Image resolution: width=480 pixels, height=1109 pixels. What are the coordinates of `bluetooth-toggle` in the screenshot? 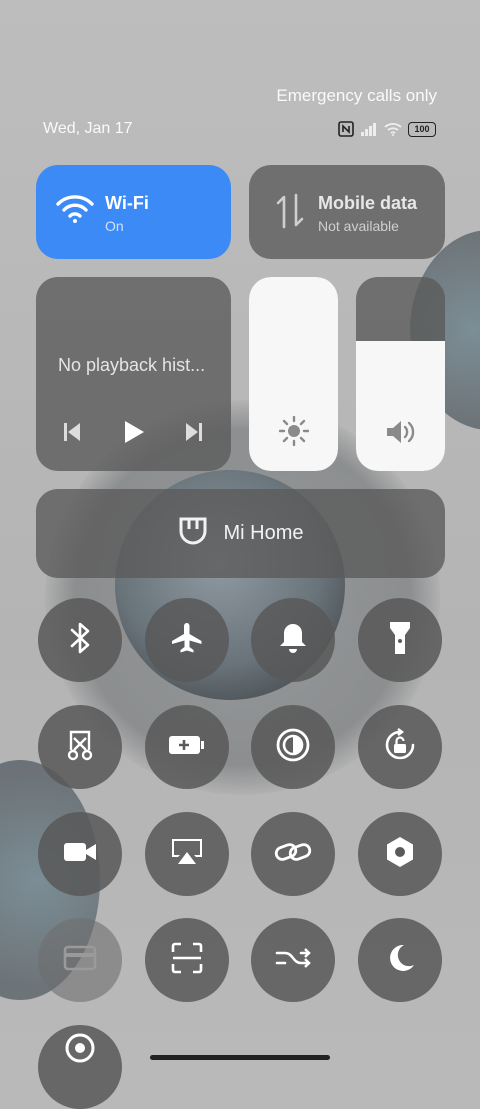 It's located at (80, 640).